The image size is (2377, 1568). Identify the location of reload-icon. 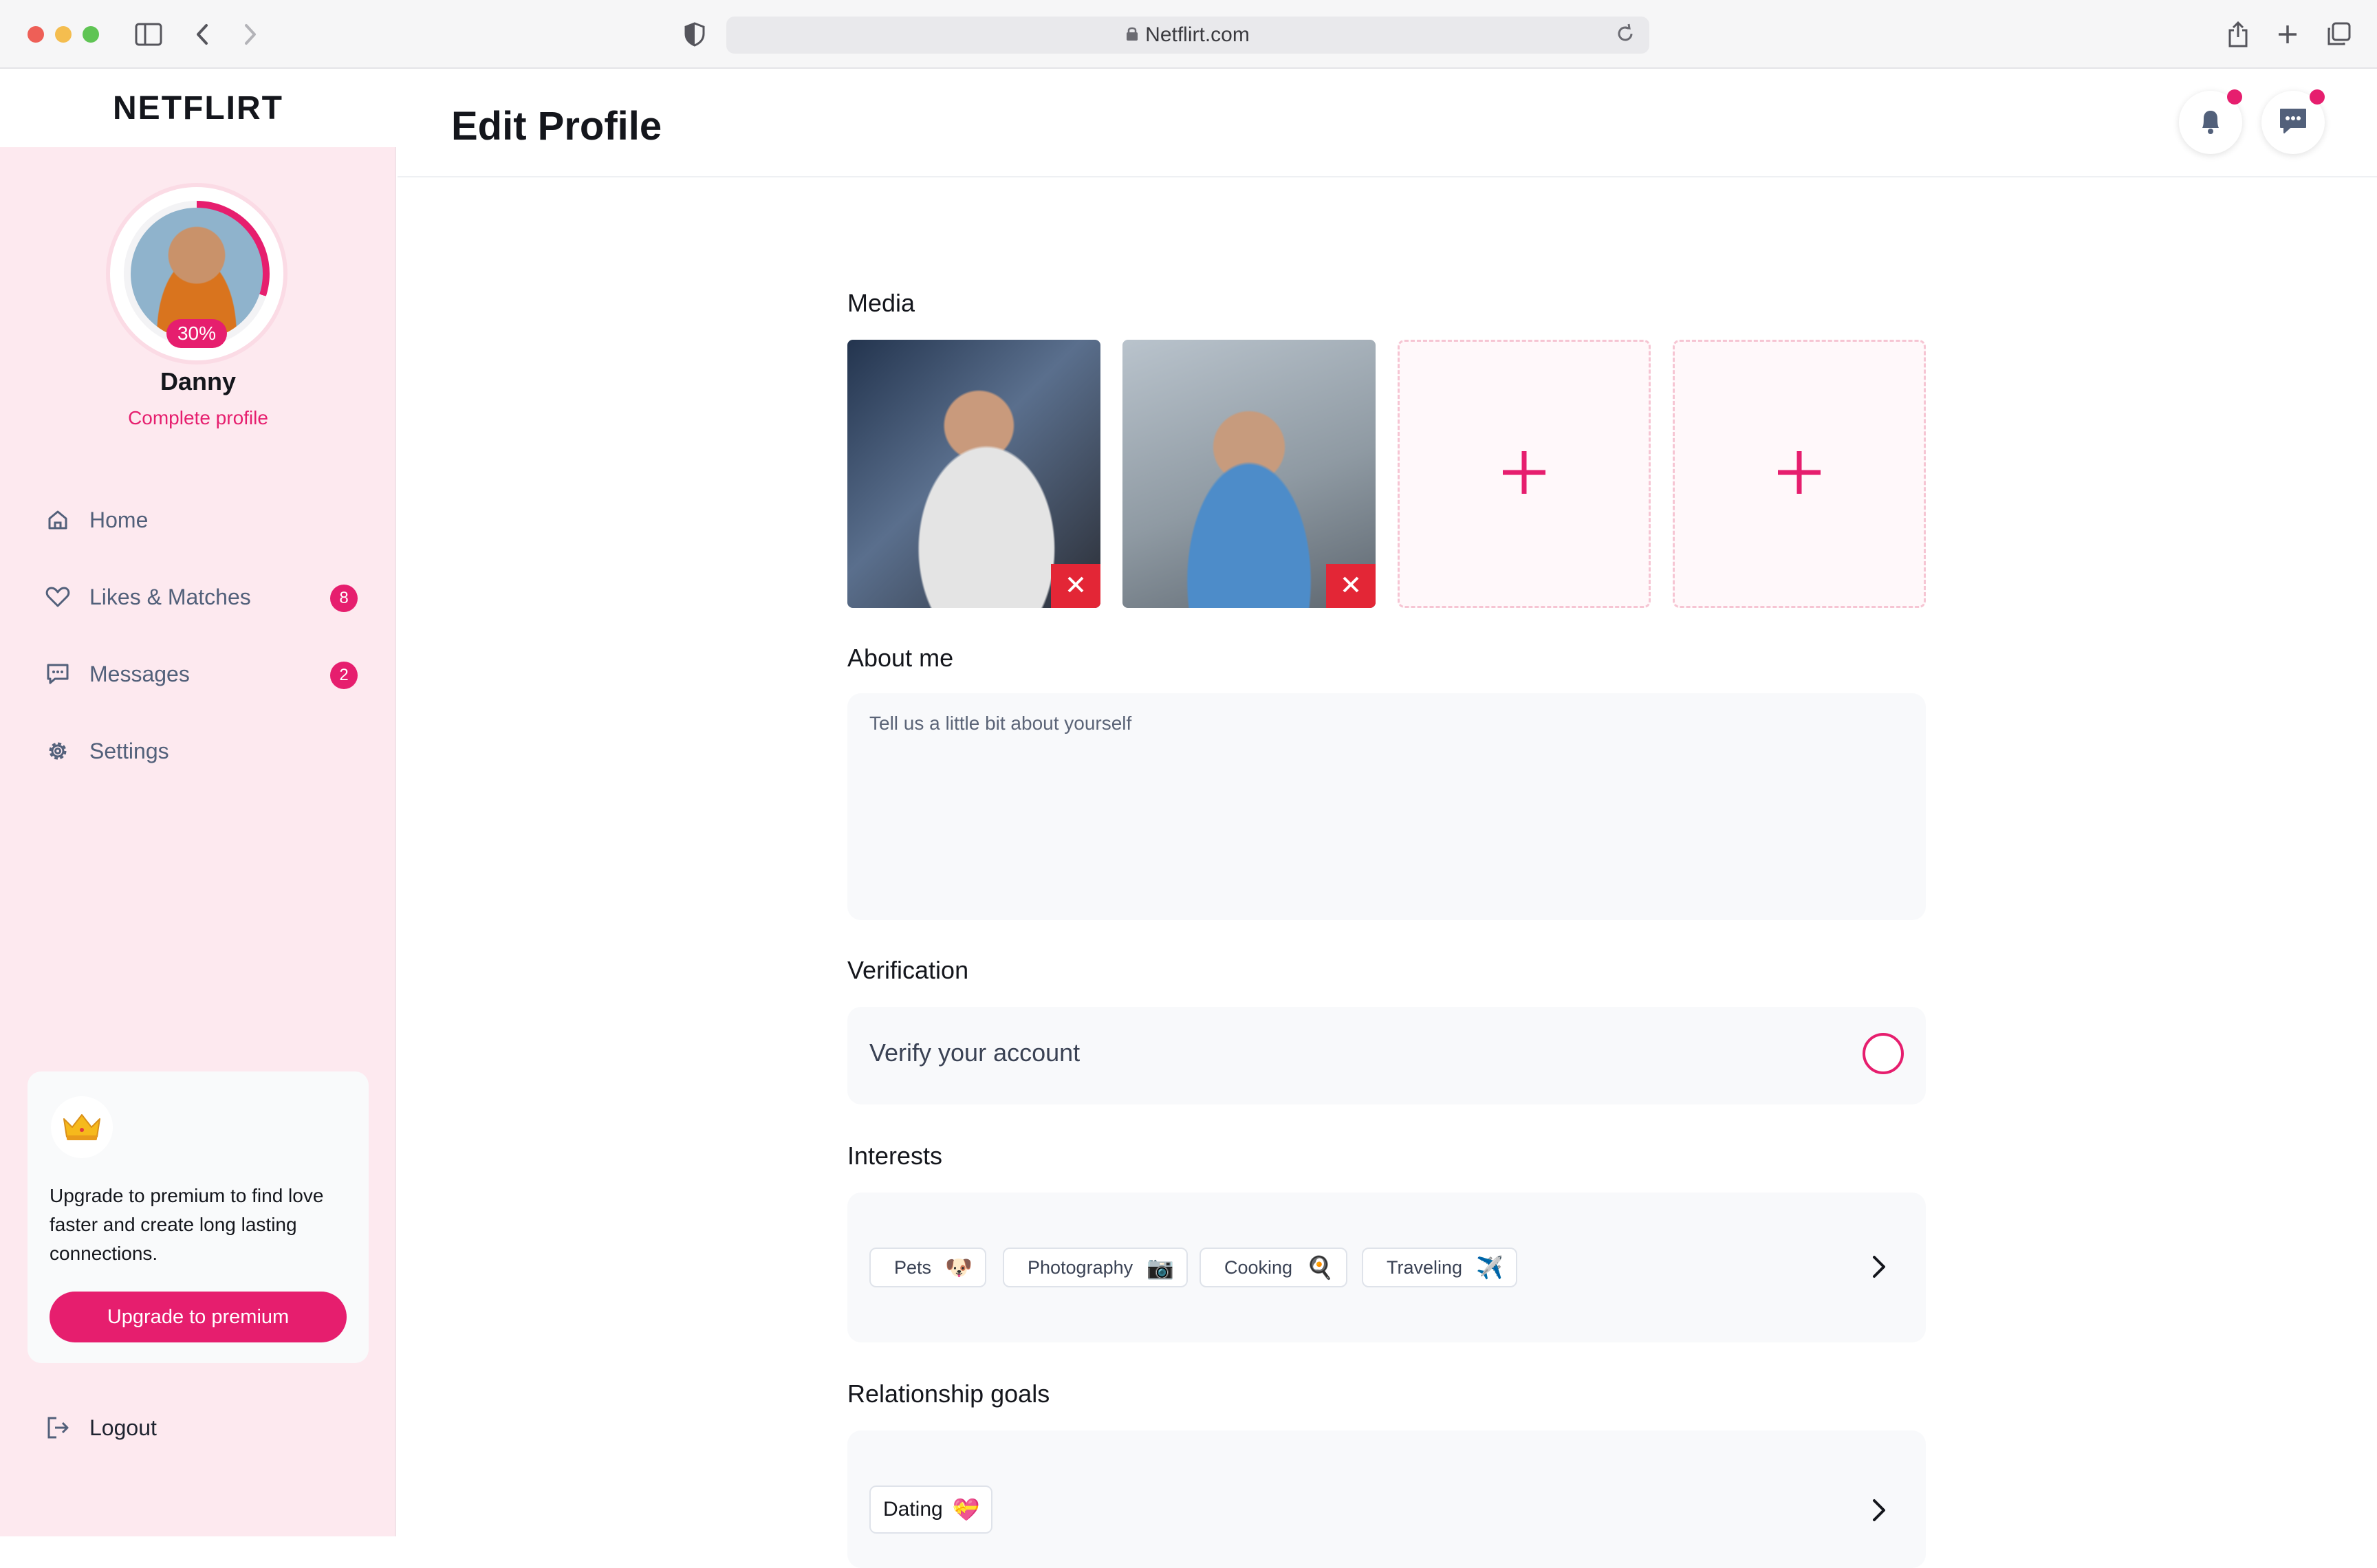
(1625, 36).